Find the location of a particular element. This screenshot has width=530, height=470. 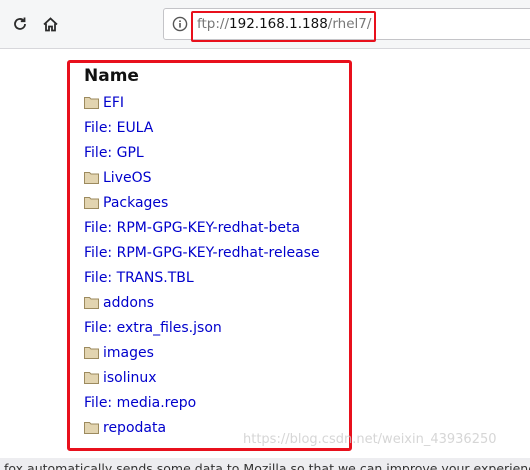

watermark: https://blog.csdn.net/weixin_43936250 is located at coordinates (370, 439).